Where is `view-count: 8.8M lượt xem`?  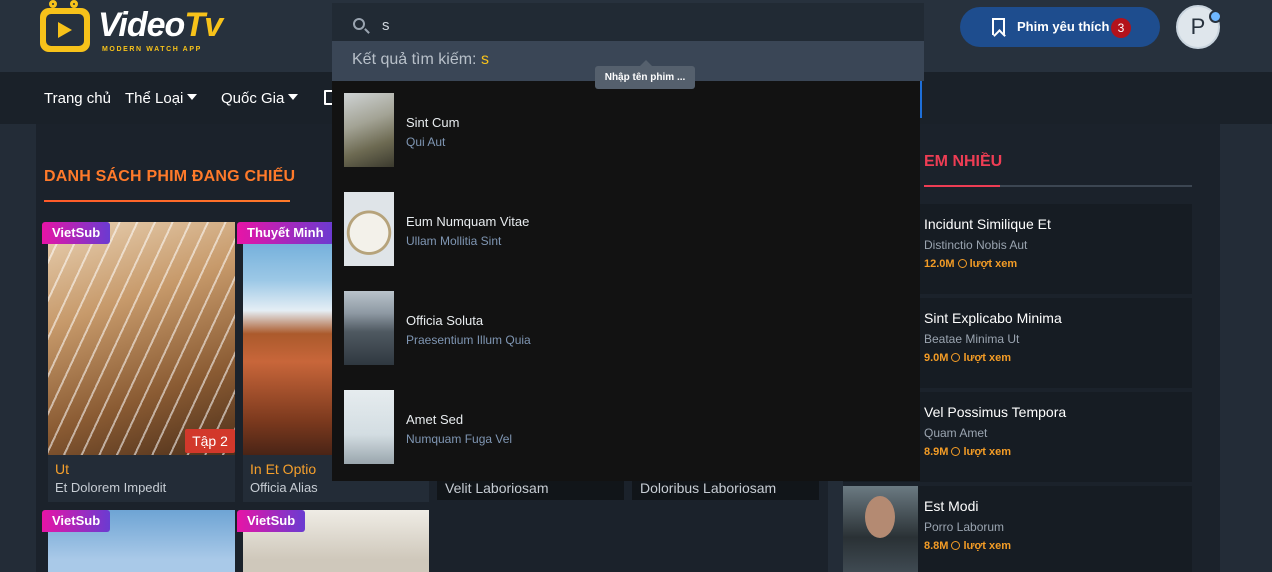
view-count: 8.8M lượt xem is located at coordinates (968, 546).